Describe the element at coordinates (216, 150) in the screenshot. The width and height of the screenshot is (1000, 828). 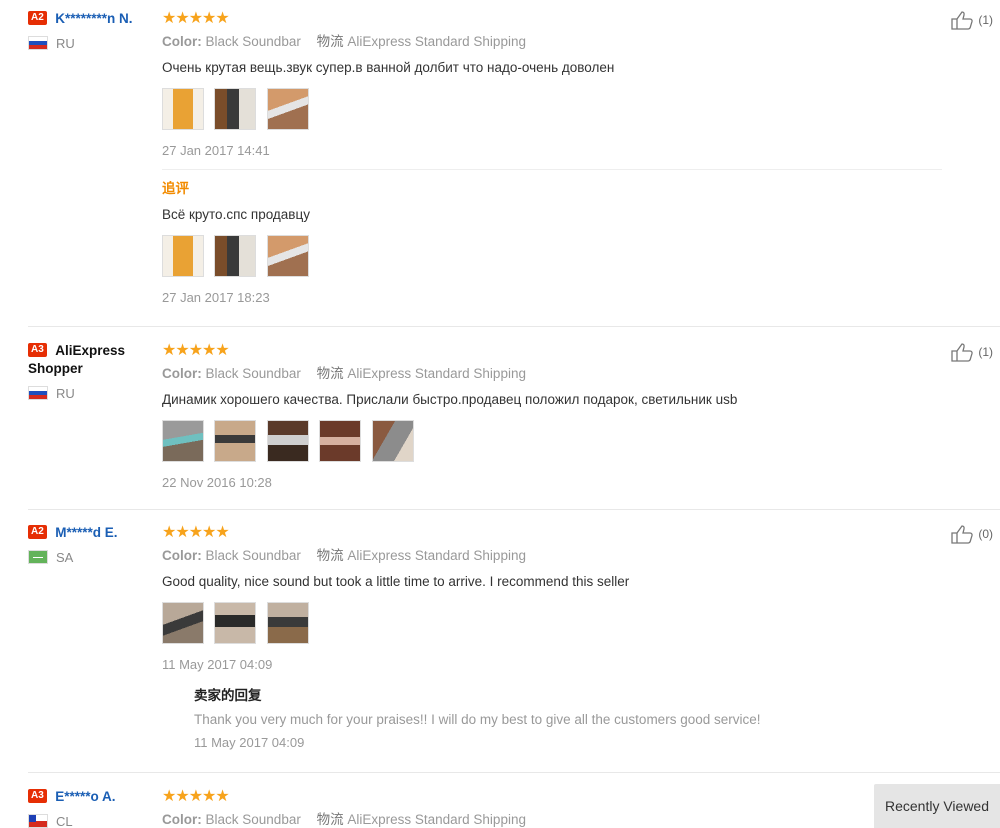
I see `review-date: 27 Jan 2017 14:41` at that location.